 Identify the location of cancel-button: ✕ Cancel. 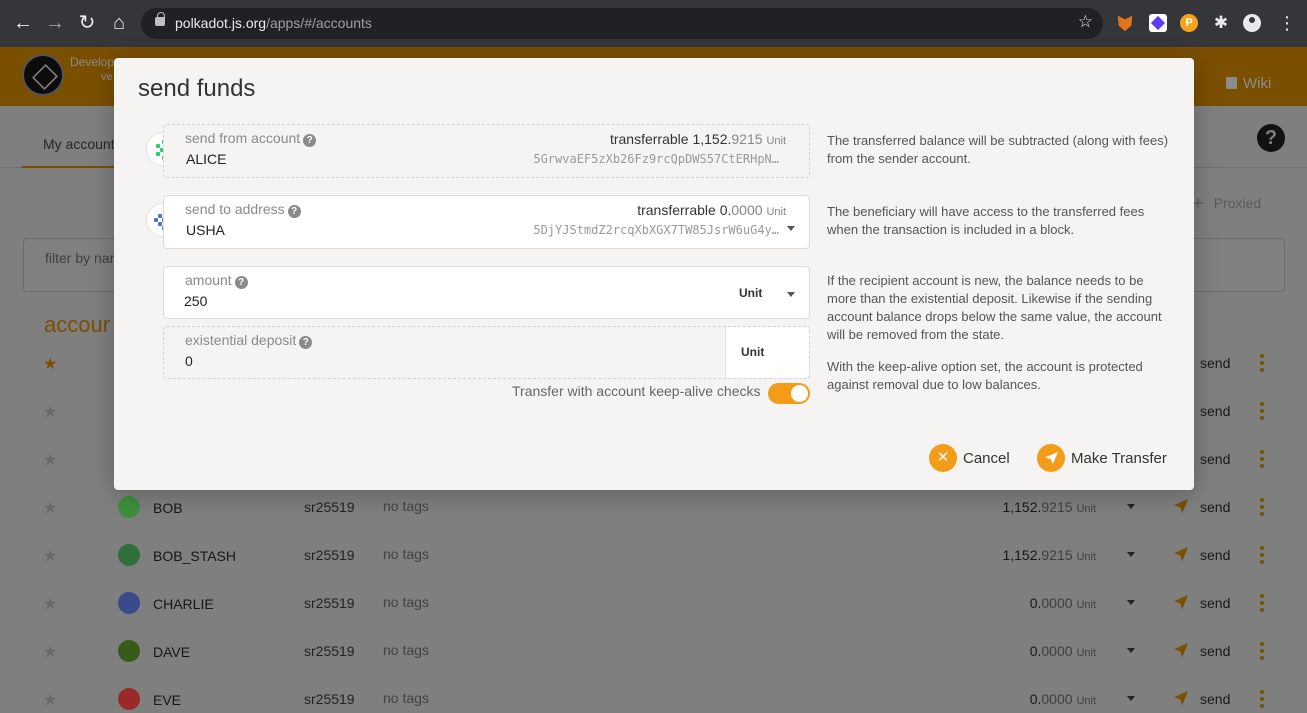
(969, 458).